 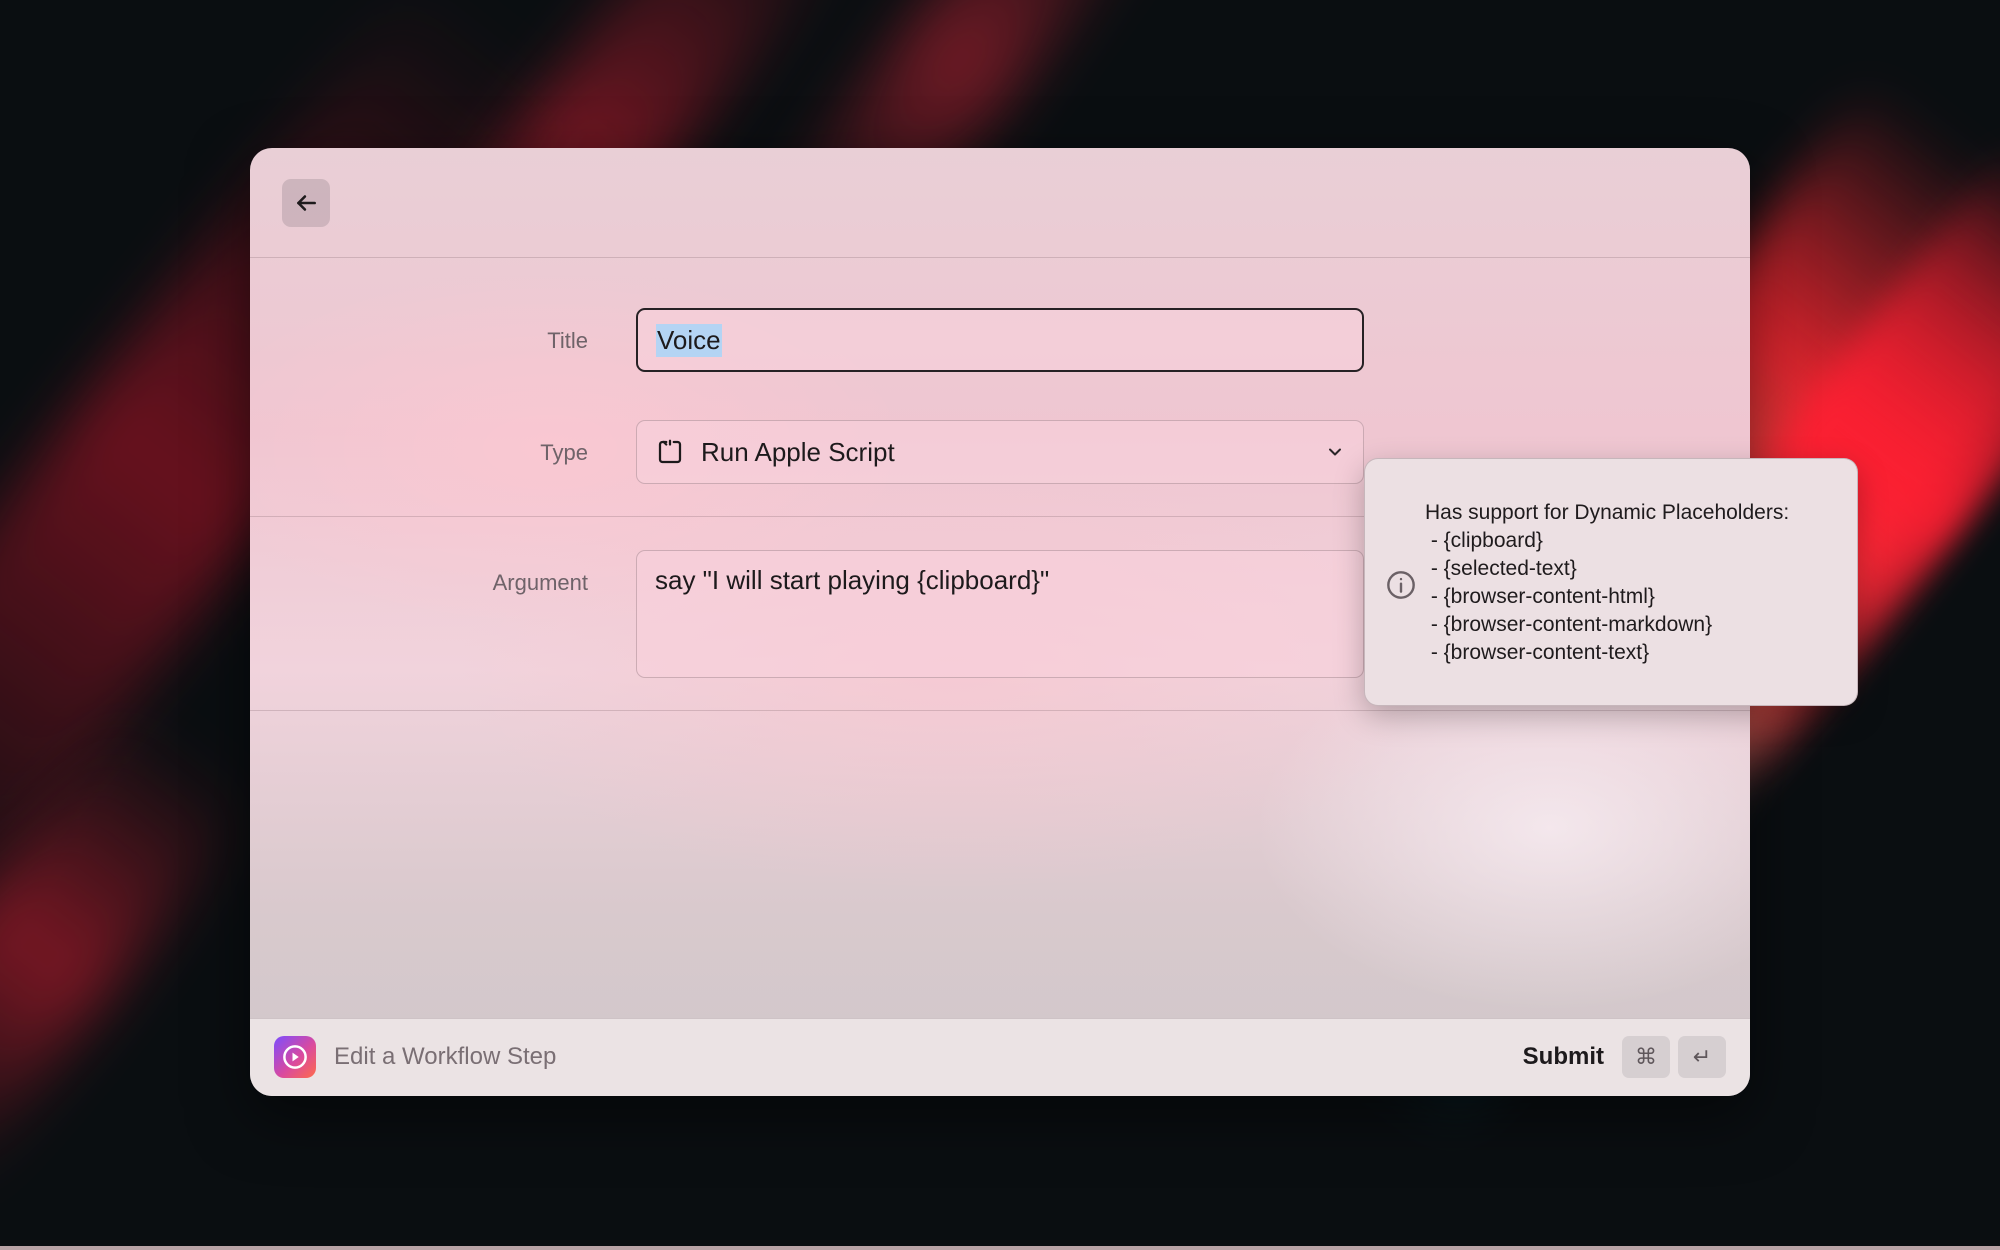 I want to click on tooltip-item: - {browser-content-text}, so click(x=1537, y=652).